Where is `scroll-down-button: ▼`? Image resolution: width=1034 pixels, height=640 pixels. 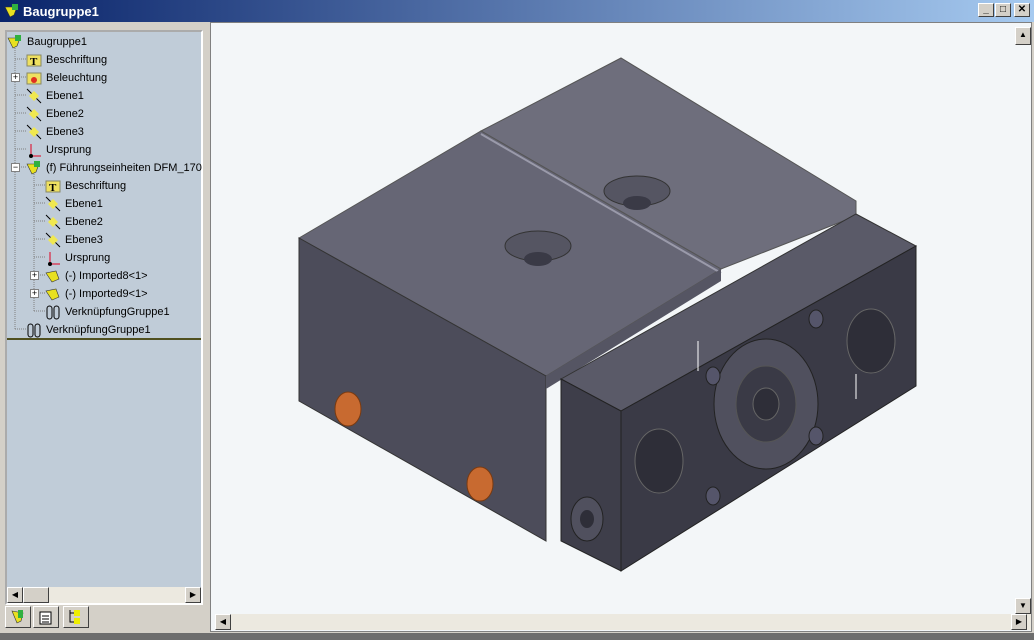 scroll-down-button: ▼ is located at coordinates (1023, 606).